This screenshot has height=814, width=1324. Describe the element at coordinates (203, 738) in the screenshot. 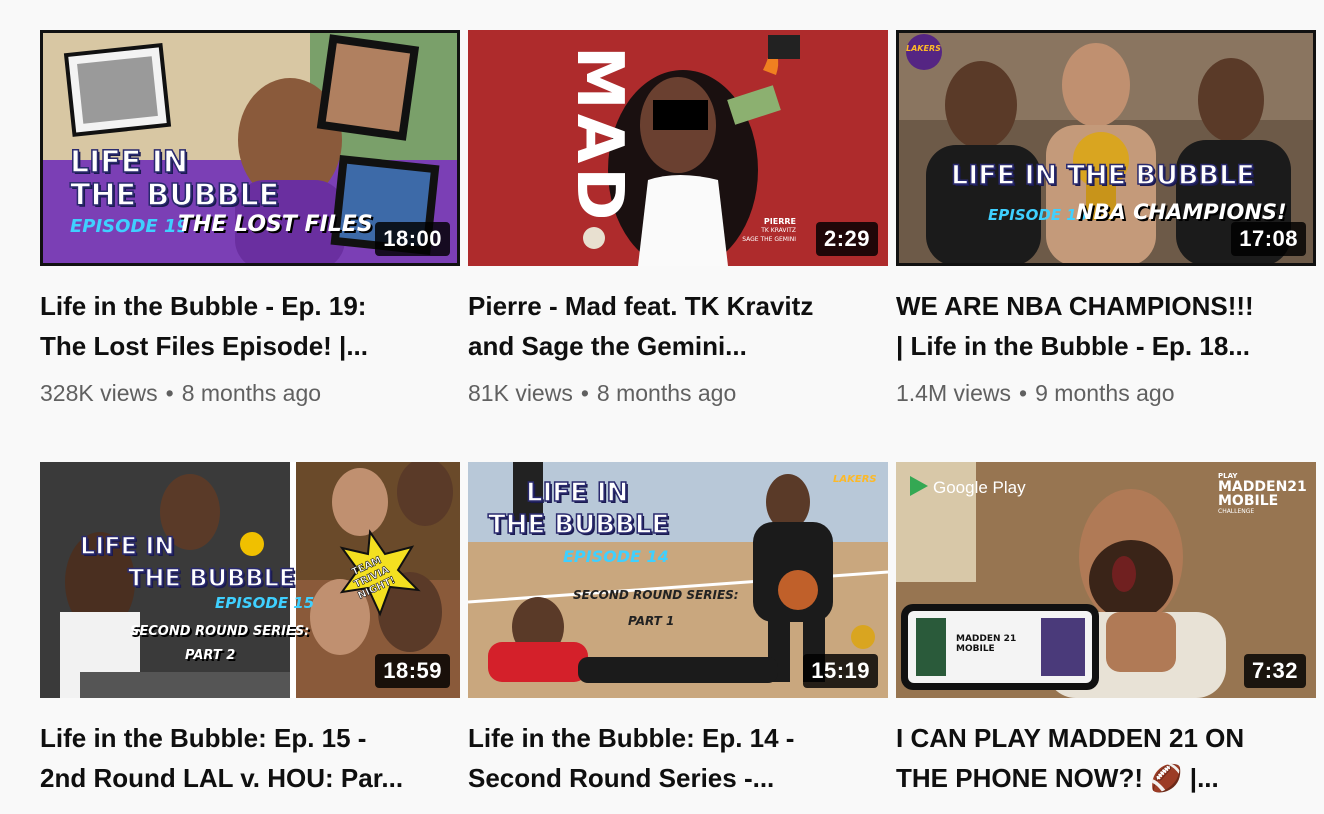

I see `video-title-line1: Life in the Bubble: Ep. 15 -` at that location.